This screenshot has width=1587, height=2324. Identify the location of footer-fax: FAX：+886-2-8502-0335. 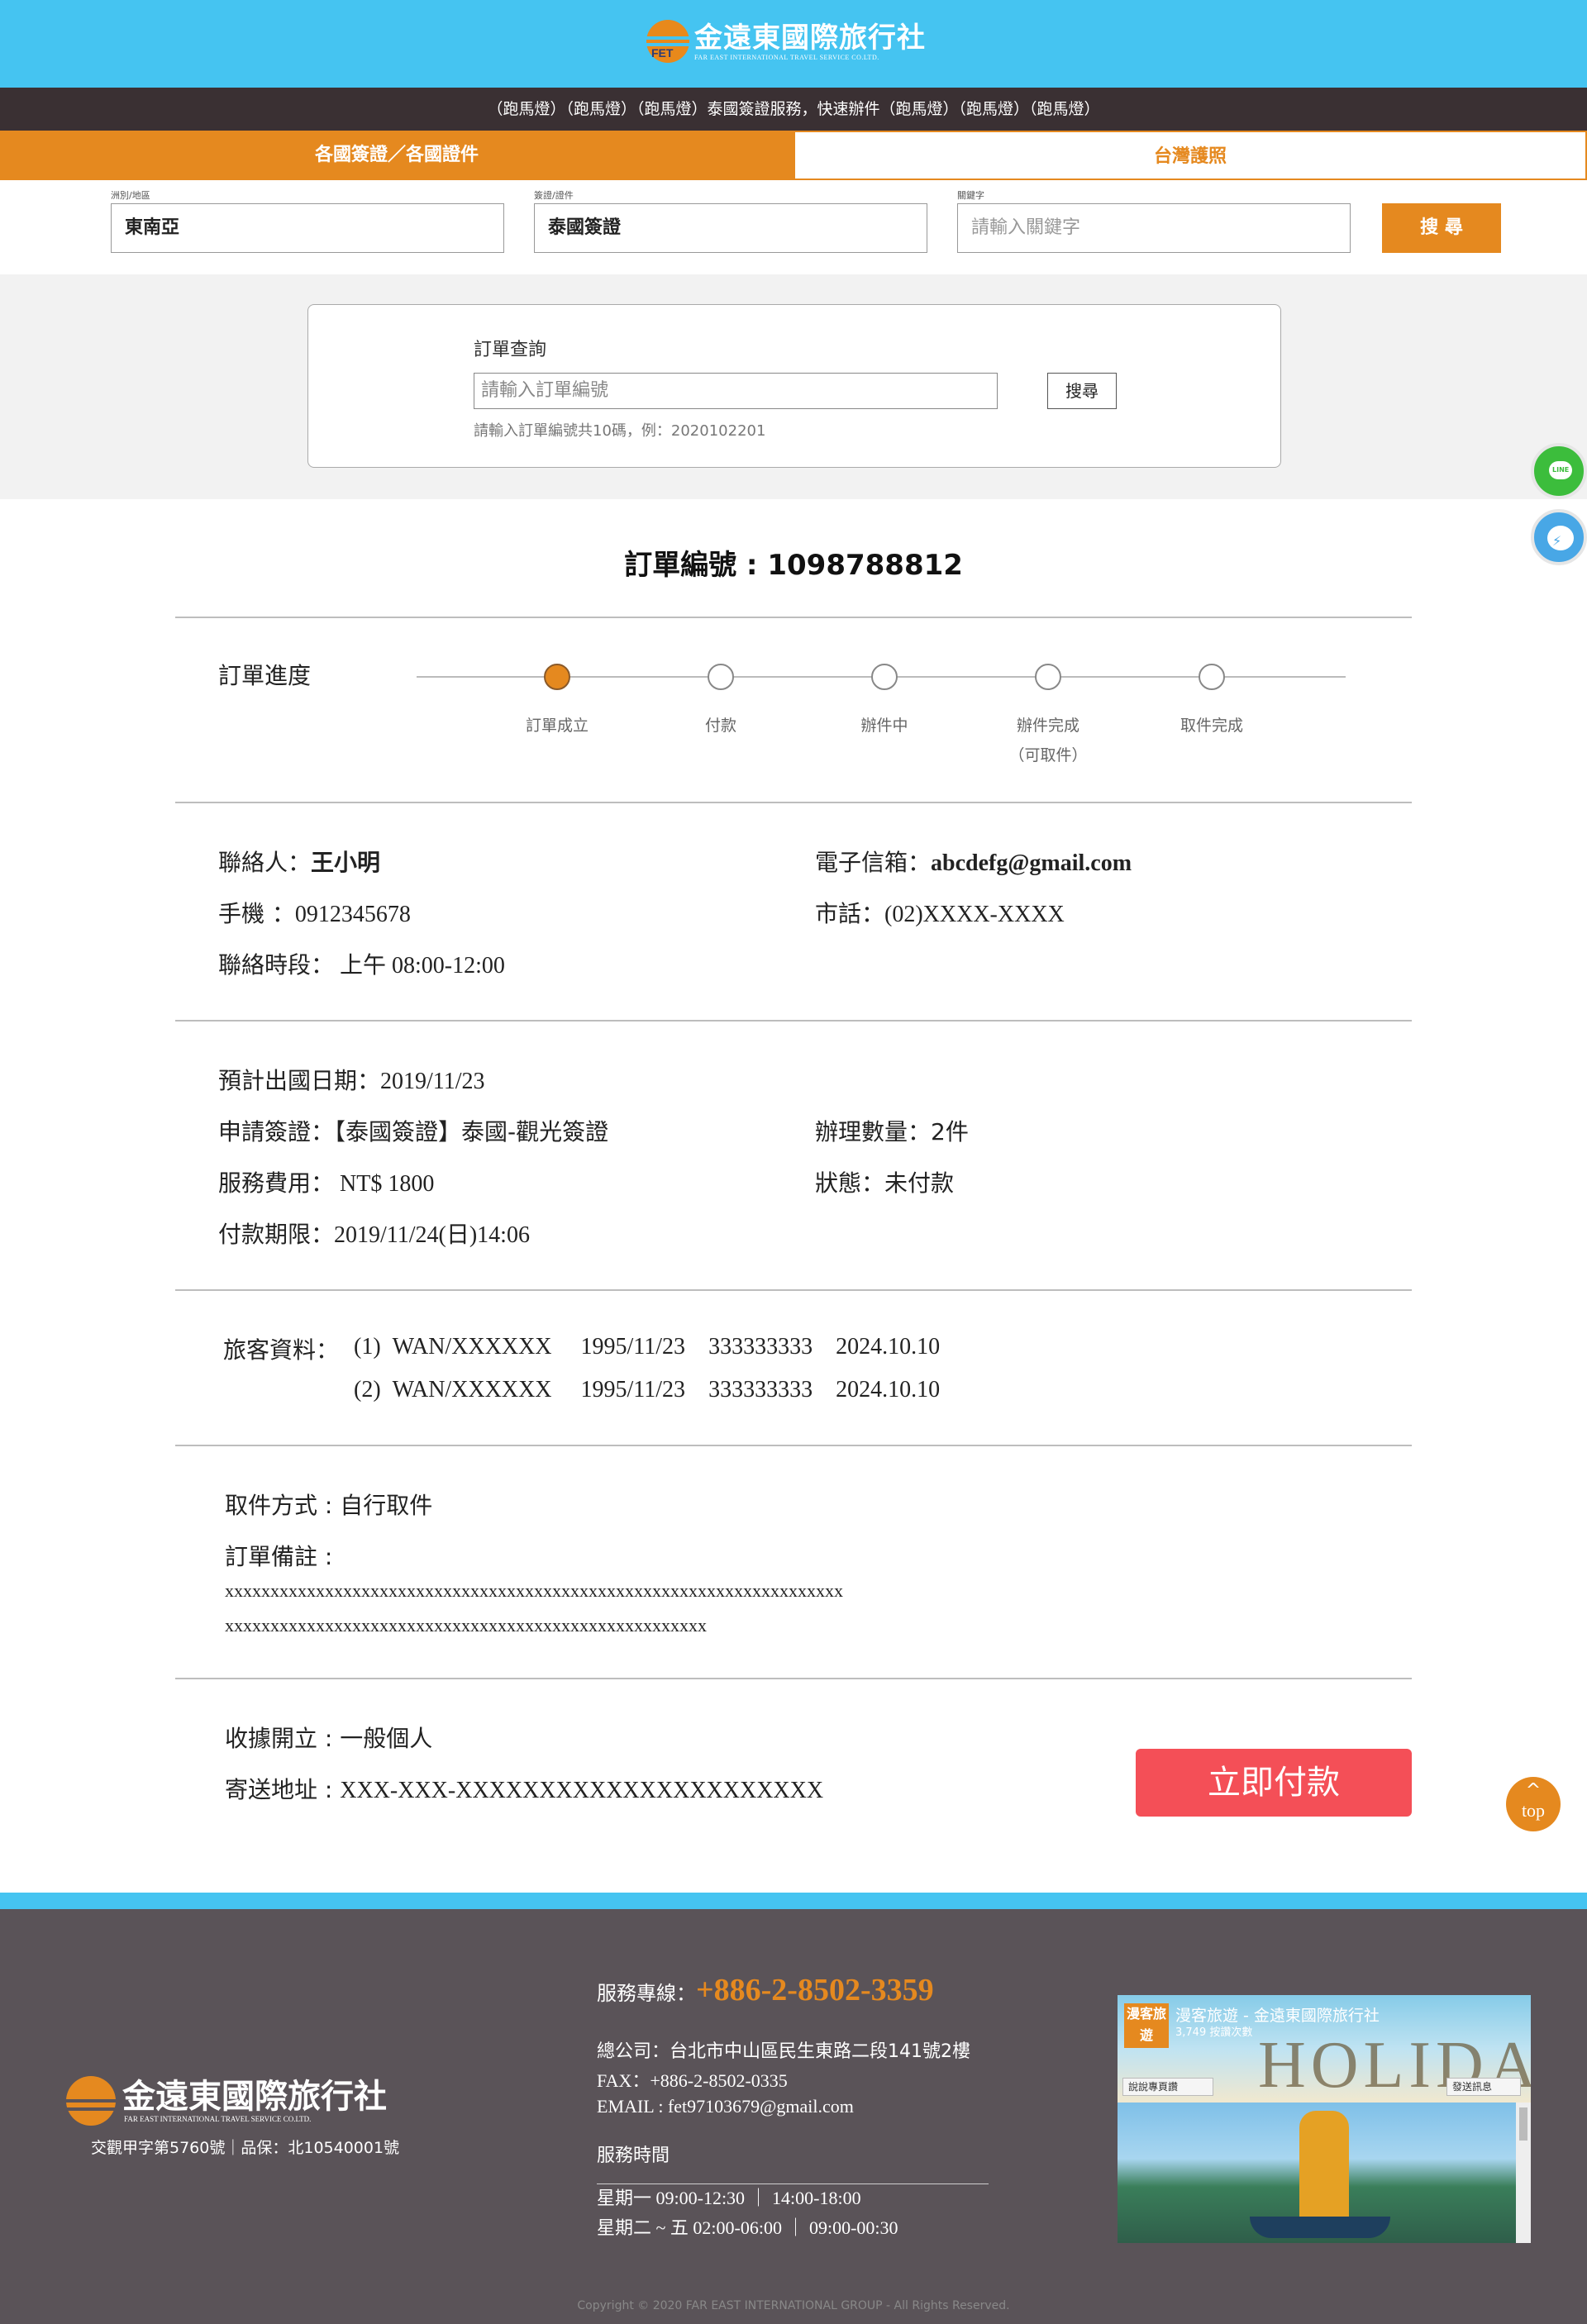
(692, 2080).